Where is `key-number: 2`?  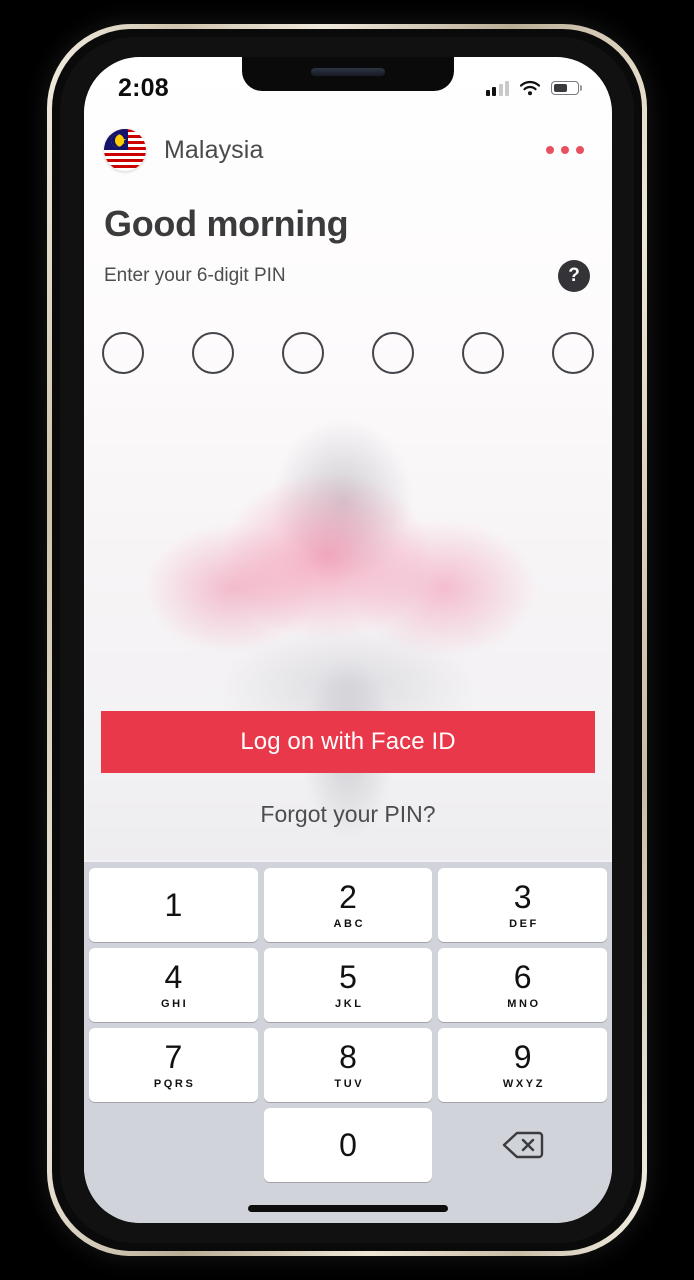
key-number: 2 is located at coordinates (348, 896).